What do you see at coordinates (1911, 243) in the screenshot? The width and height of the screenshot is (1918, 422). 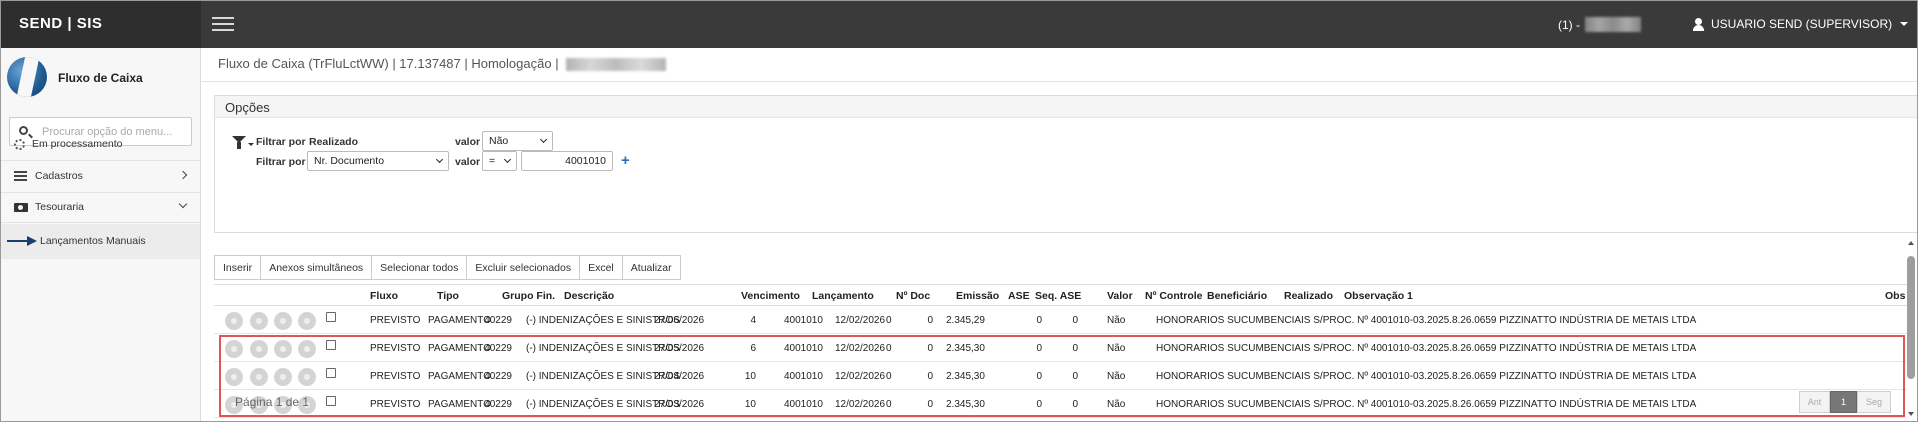 I see `scroll-up-icon` at bounding box center [1911, 243].